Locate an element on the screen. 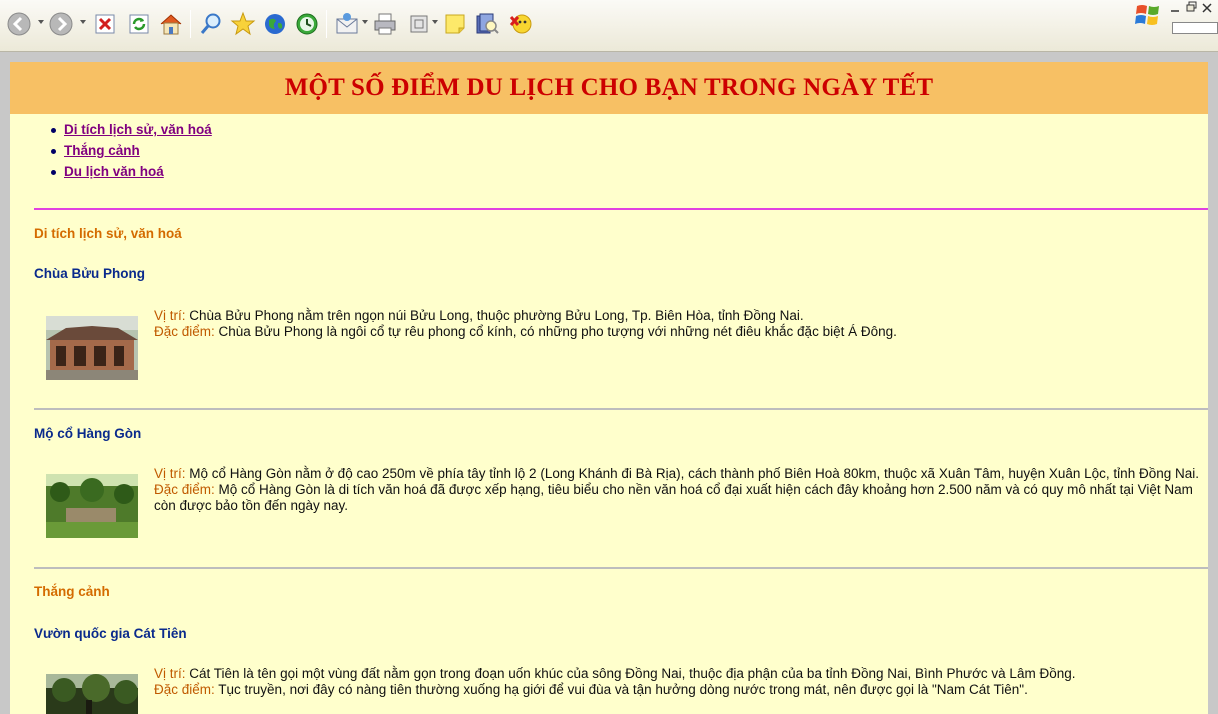  print-icon is located at coordinates (385, 24).